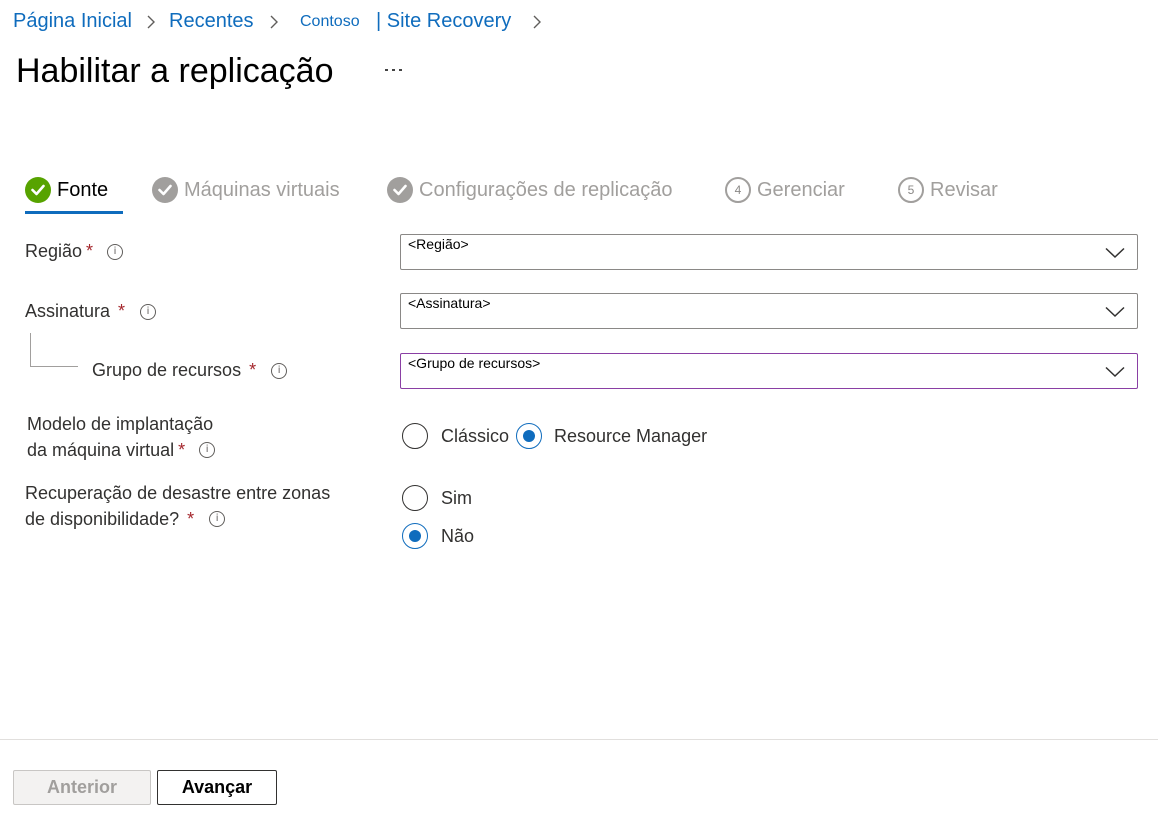 The image size is (1158, 817). What do you see at coordinates (456, 497) in the screenshot?
I see `radio-label: Sim` at bounding box center [456, 497].